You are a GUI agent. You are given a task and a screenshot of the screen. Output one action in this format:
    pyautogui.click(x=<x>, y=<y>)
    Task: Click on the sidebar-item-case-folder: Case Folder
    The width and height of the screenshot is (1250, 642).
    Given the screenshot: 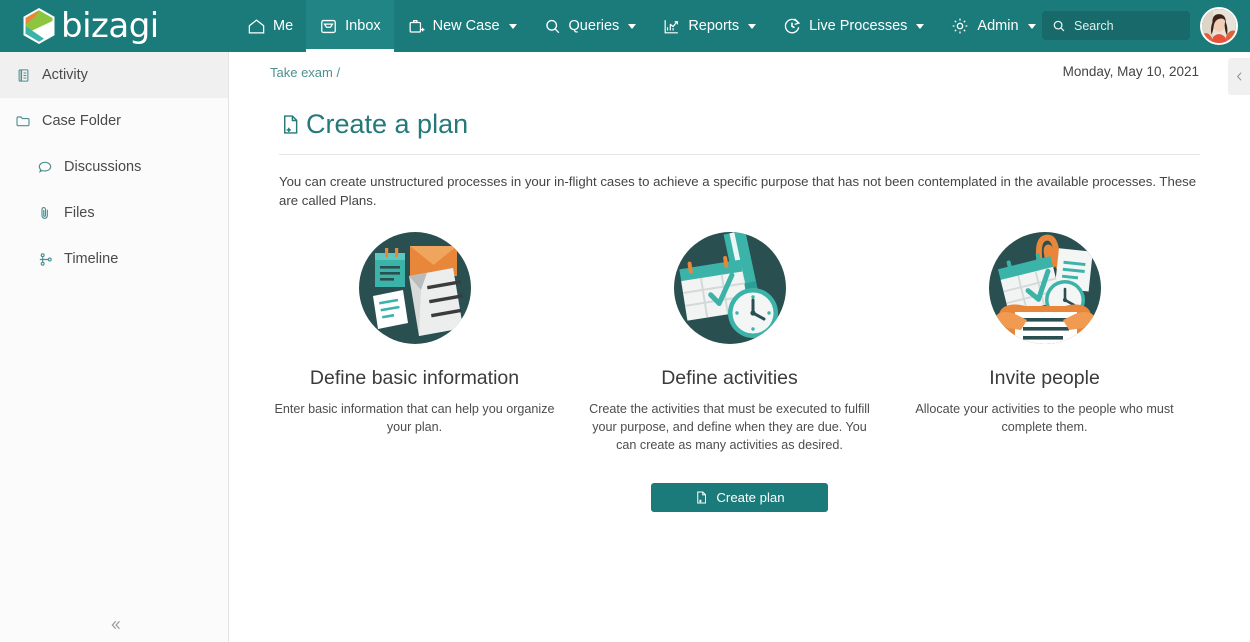 What is the action you would take?
    pyautogui.click(x=114, y=121)
    